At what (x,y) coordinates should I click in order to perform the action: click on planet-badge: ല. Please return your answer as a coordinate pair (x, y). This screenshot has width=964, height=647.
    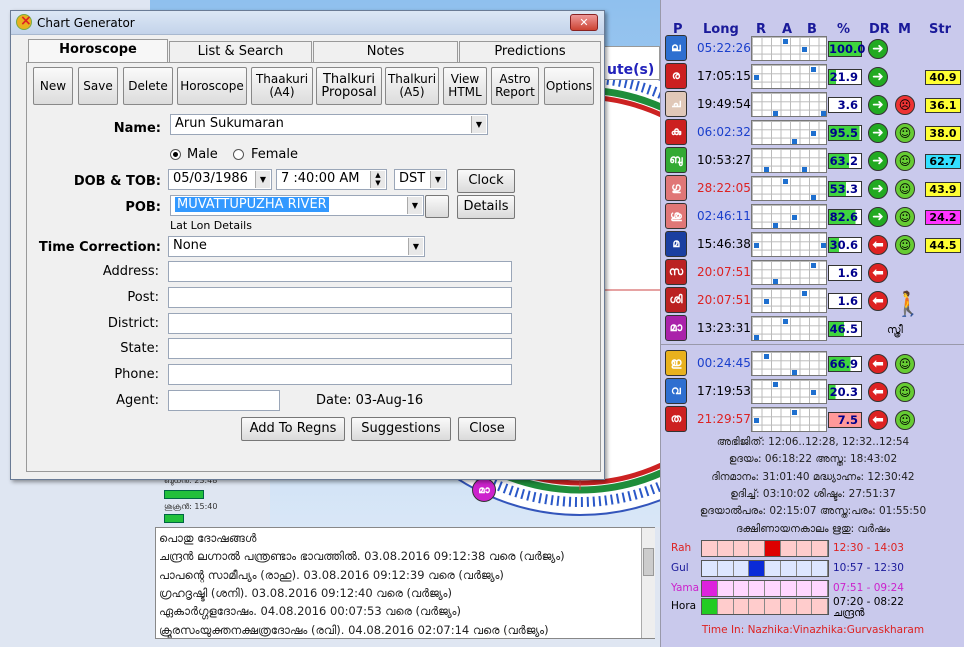
    Looking at the image, I should click on (676, 48).